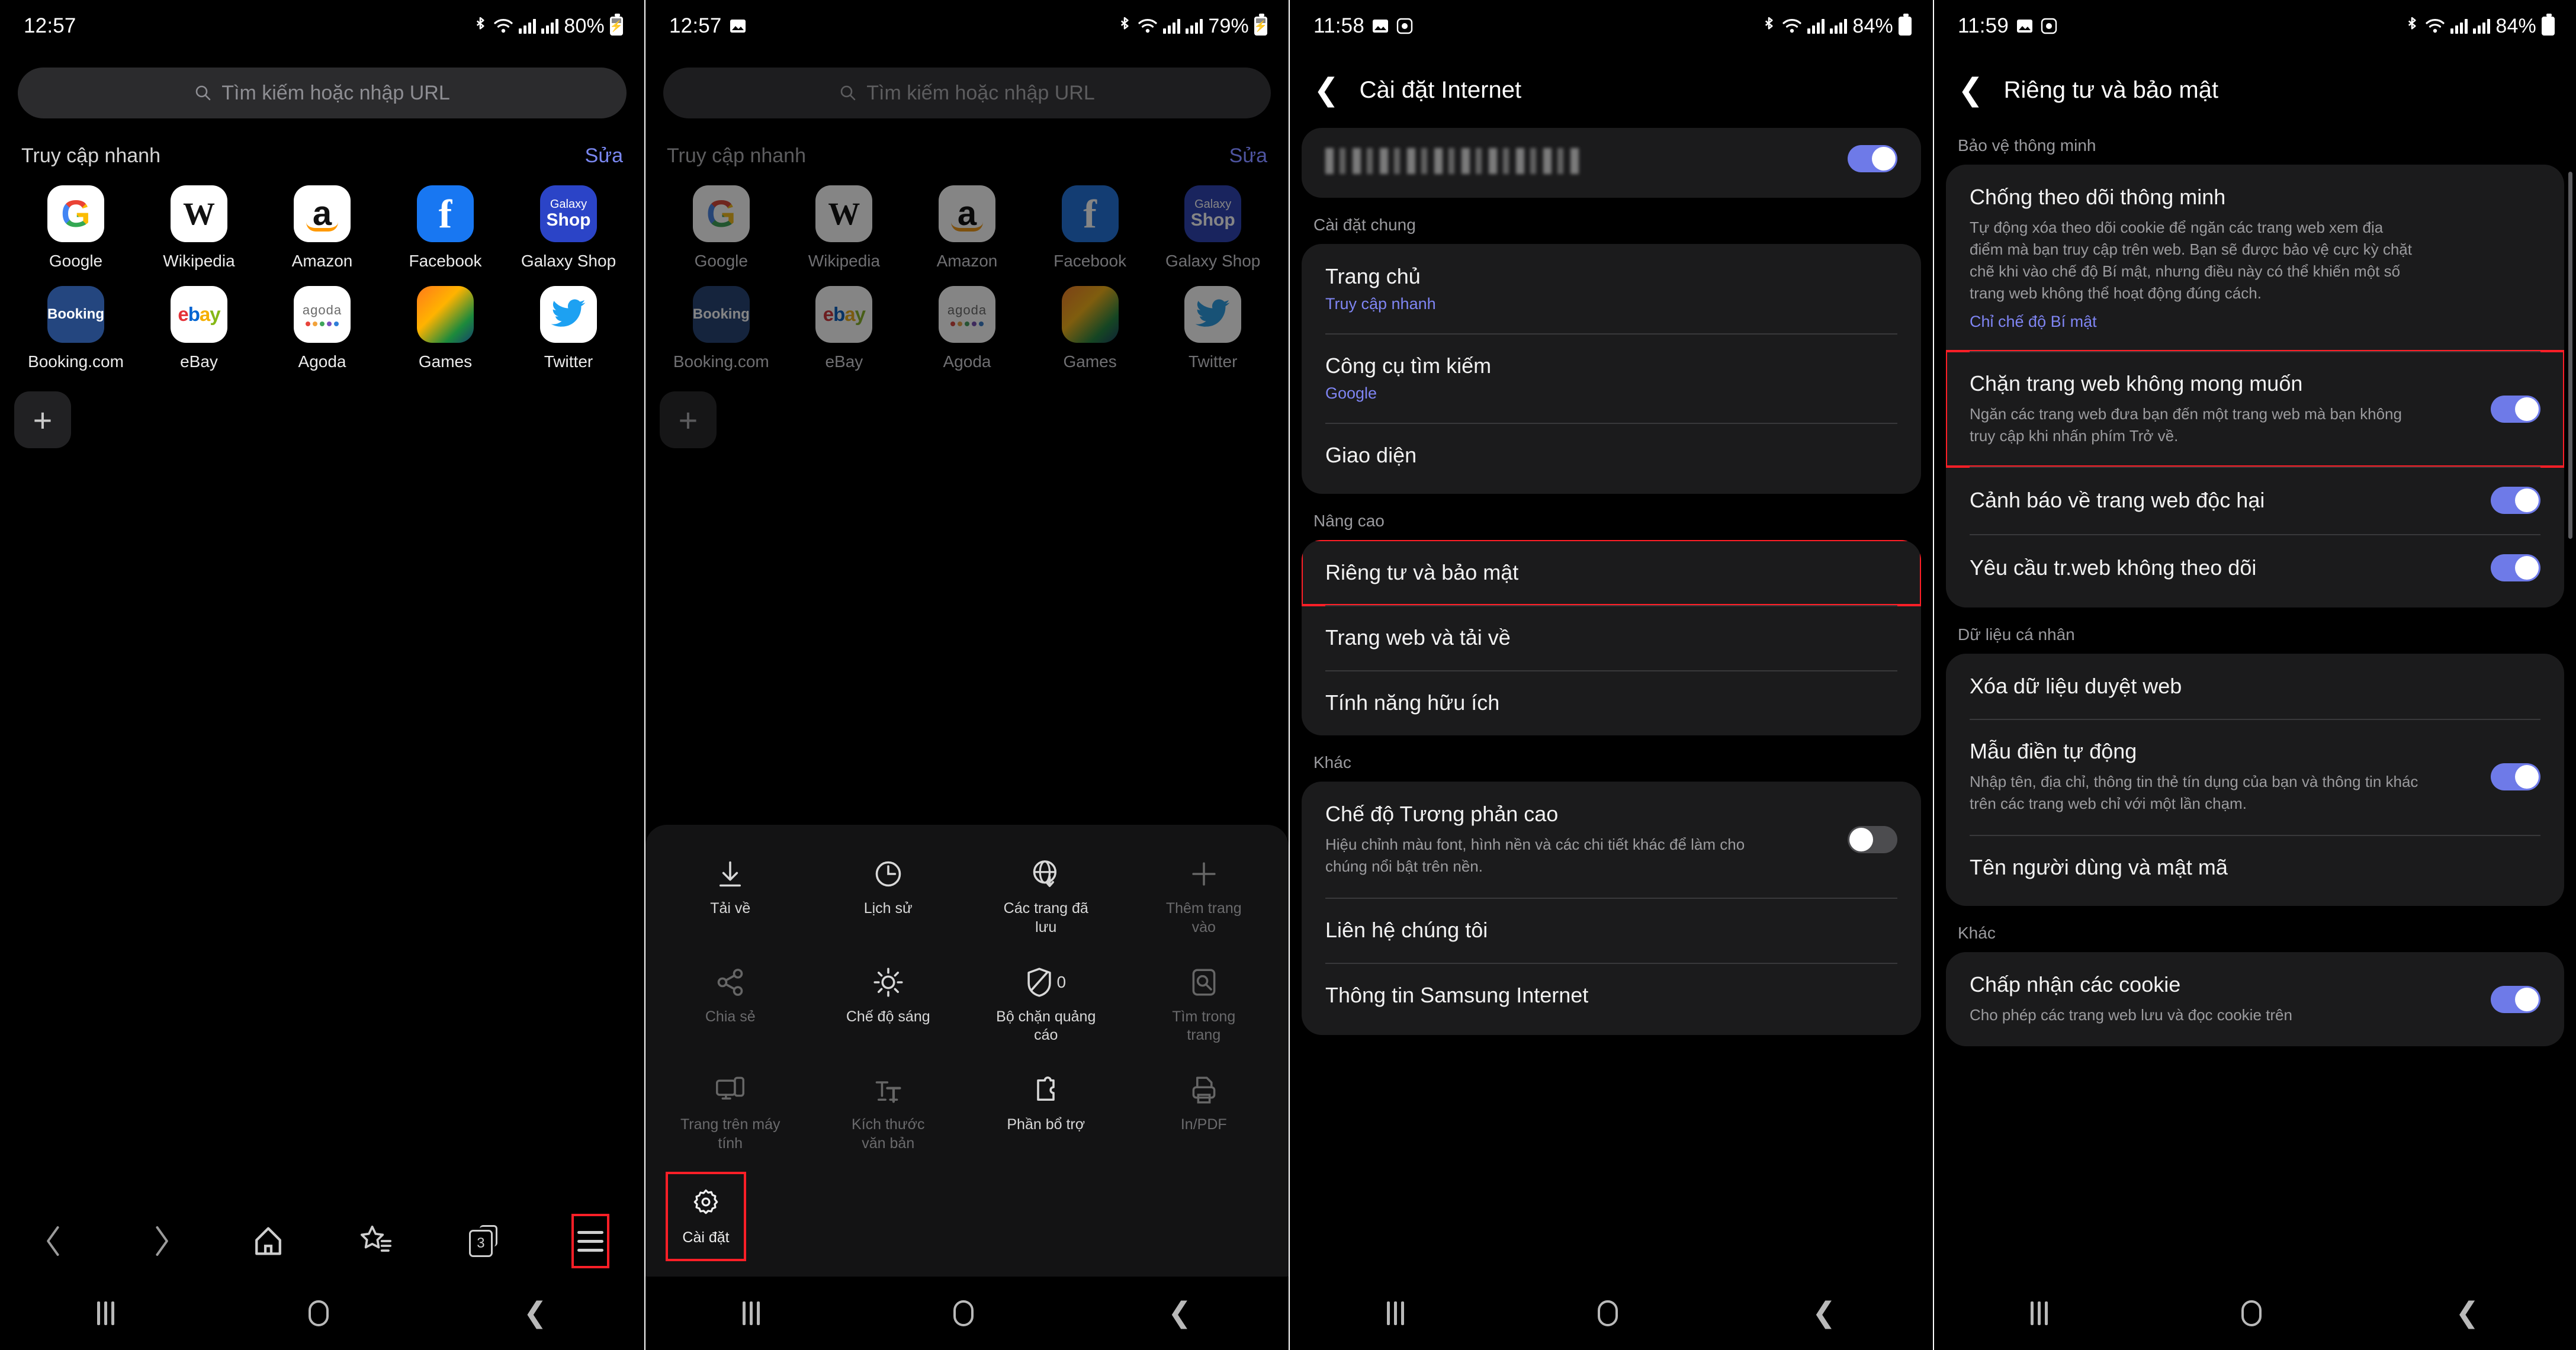 Image resolution: width=2576 pixels, height=1350 pixels. What do you see at coordinates (375, 1241) in the screenshot?
I see `bookmarks-star-icon` at bounding box center [375, 1241].